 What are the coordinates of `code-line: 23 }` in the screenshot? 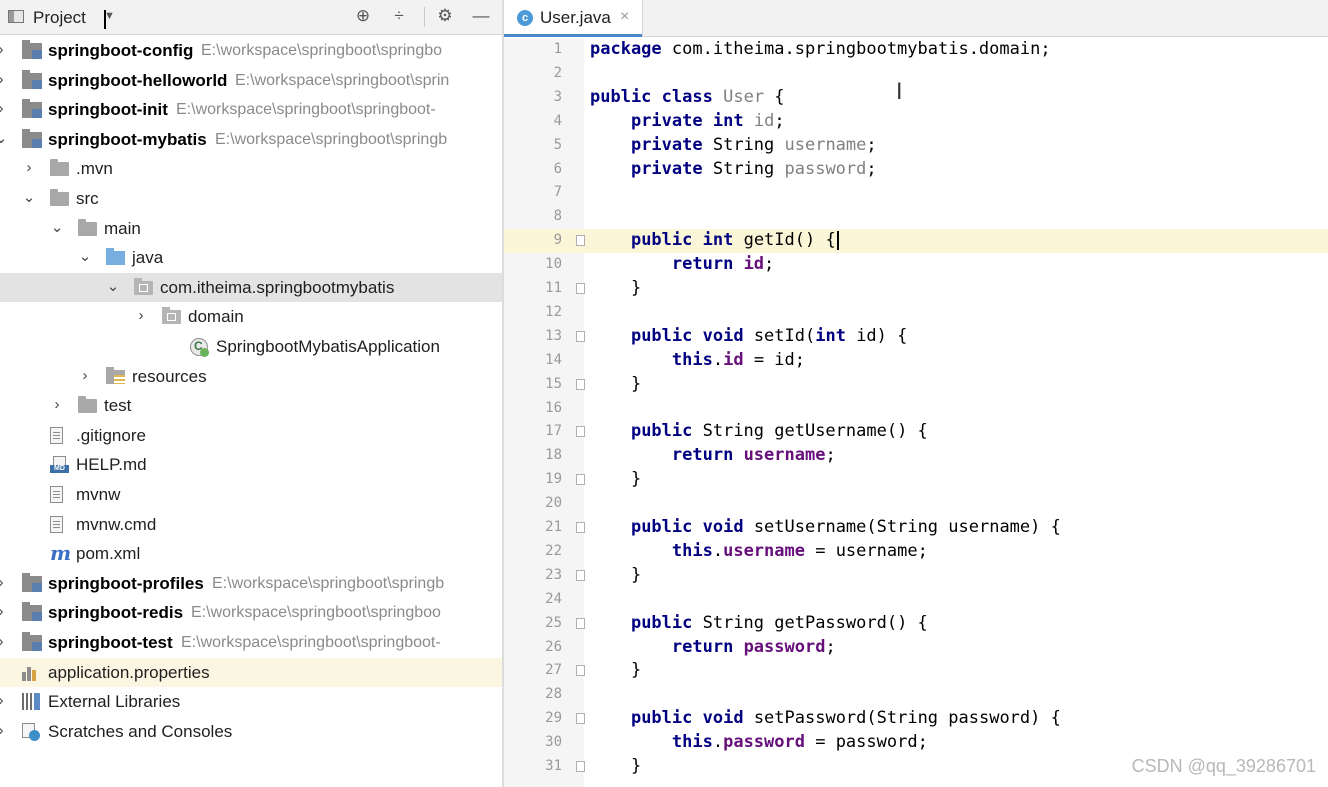 It's located at (916, 576).